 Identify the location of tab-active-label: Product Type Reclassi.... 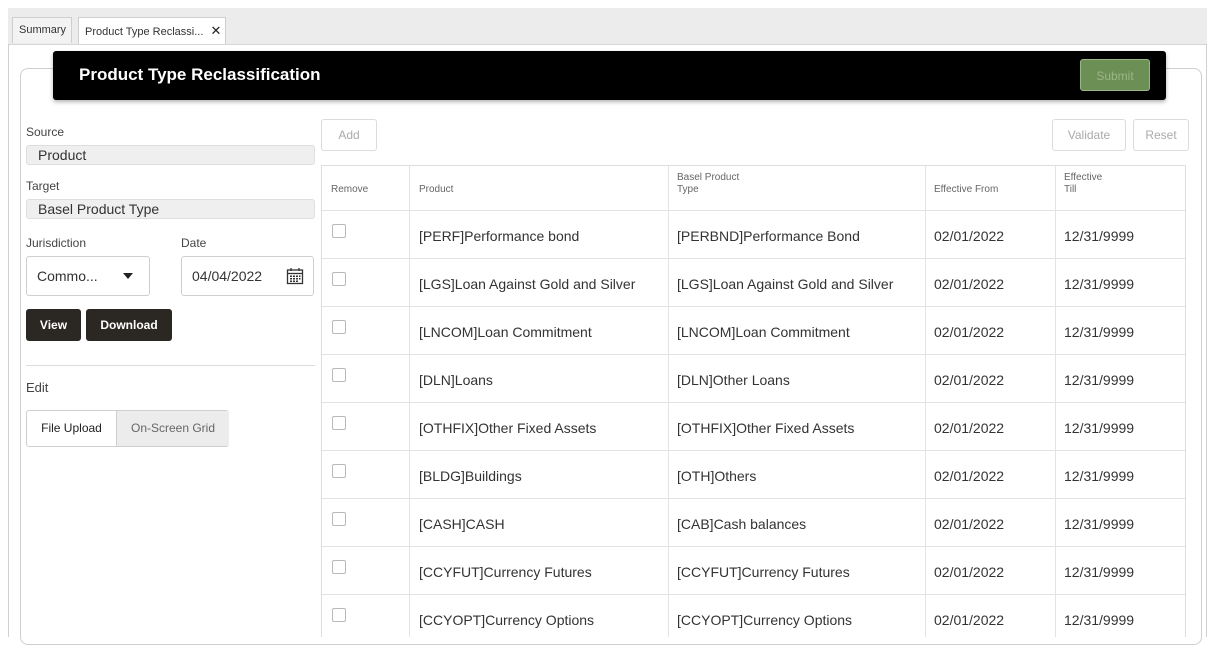
(144, 32).